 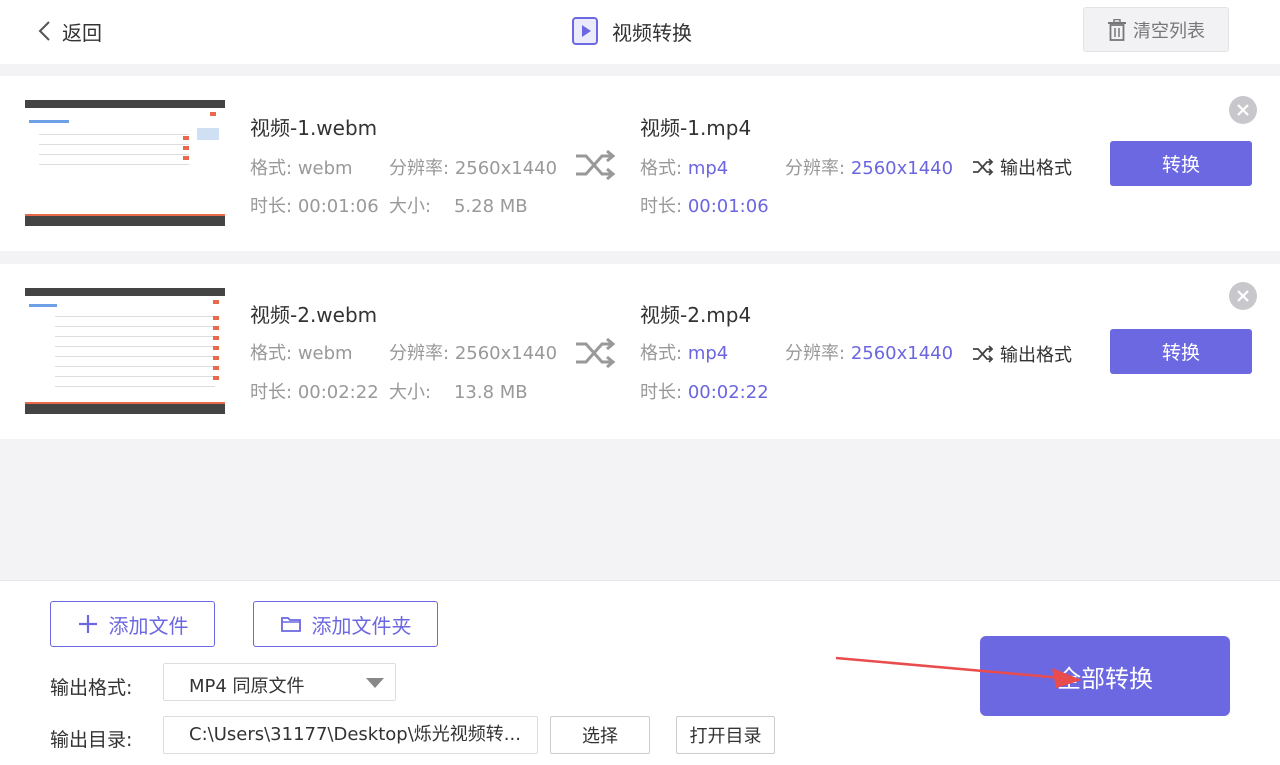 I want to click on add-file-button: 添加文件, so click(x=132, y=624).